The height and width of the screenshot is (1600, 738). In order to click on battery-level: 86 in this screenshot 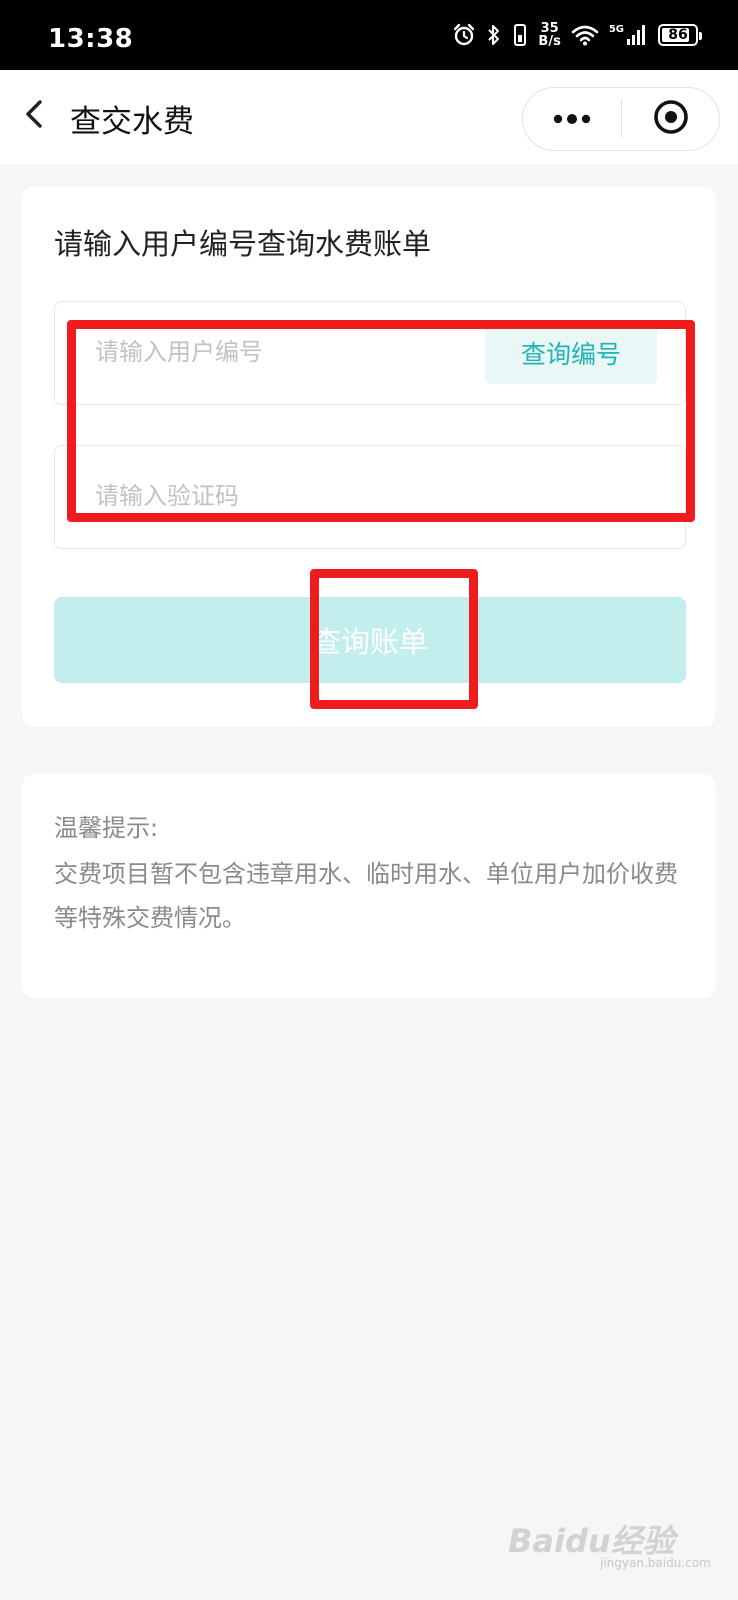, I will do `click(678, 35)`.